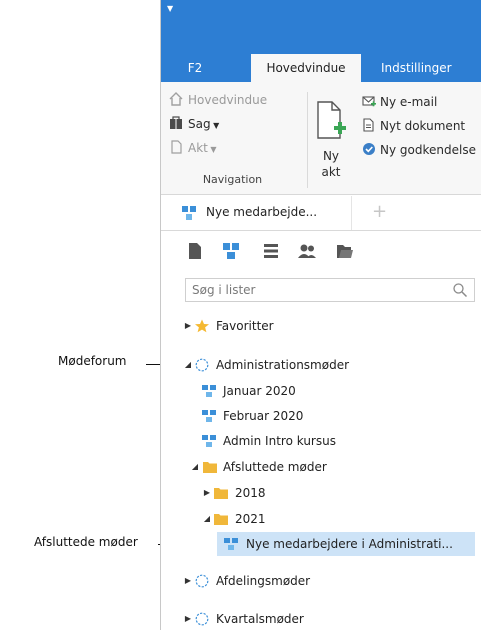  I want to click on case-dropdown-icon: ▼, so click(215, 125).